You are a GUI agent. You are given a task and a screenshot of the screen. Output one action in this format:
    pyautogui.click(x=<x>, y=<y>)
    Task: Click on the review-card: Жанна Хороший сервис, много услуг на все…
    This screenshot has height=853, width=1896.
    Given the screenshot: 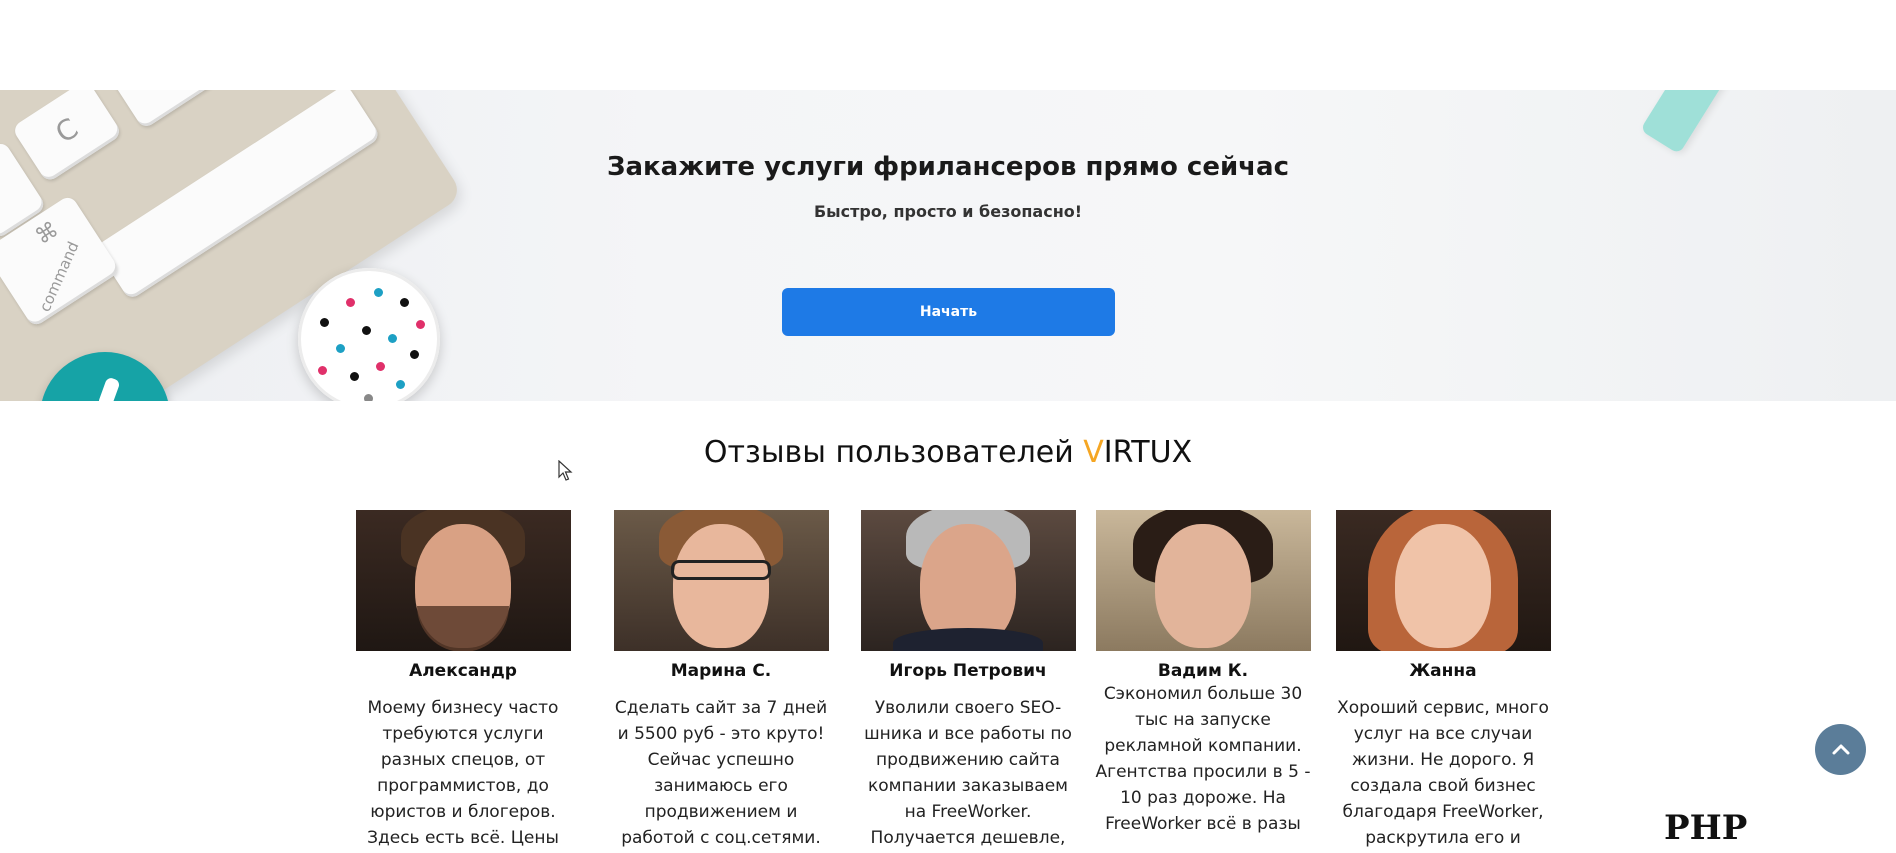 What is the action you would take?
    pyautogui.click(x=1443, y=680)
    